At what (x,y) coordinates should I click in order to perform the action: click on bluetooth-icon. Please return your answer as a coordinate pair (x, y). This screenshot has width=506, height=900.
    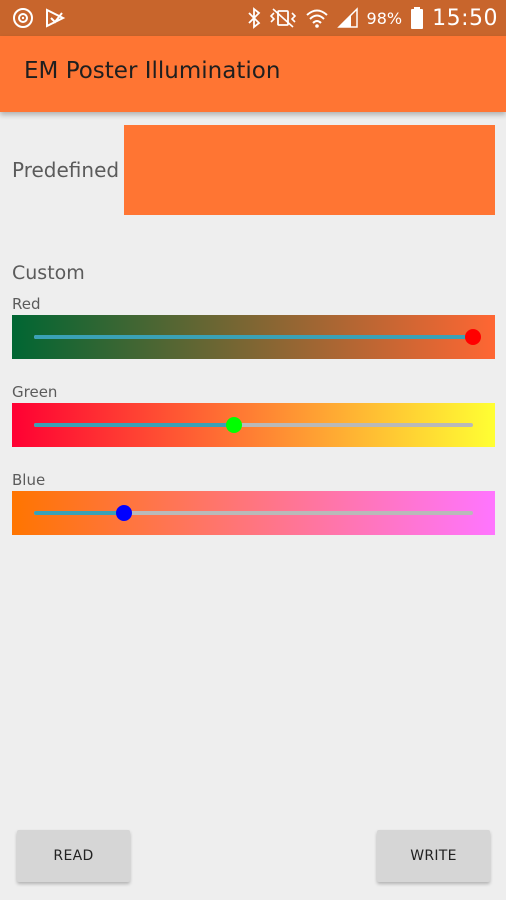
    Looking at the image, I should click on (253, 18).